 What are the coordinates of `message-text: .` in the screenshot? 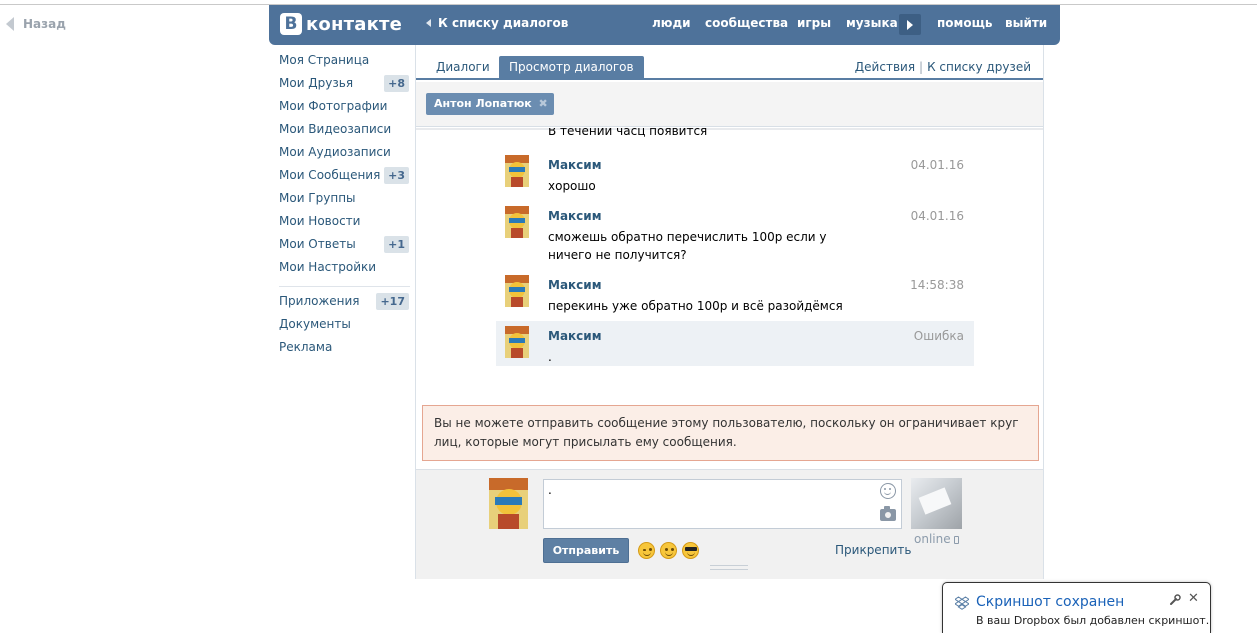 It's located at (550, 357).